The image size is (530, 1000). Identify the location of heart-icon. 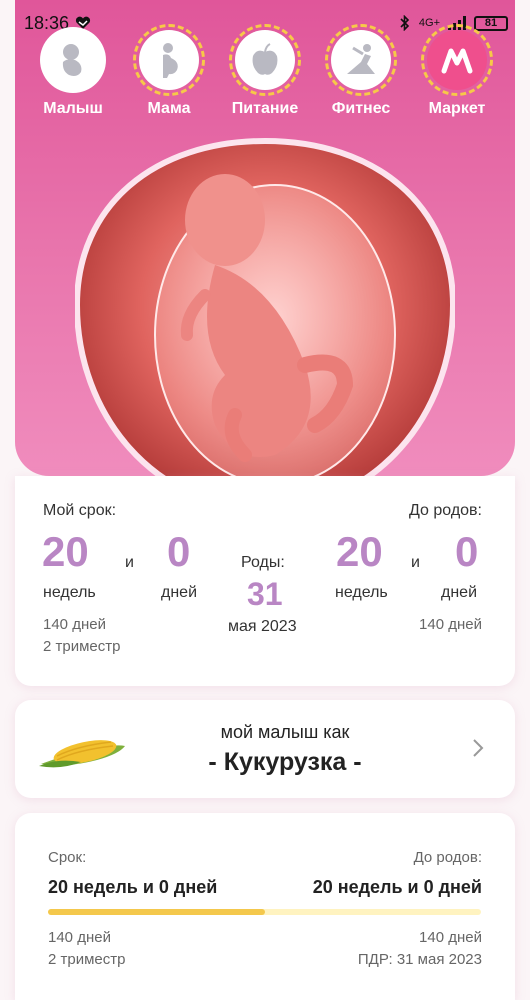
(83, 22).